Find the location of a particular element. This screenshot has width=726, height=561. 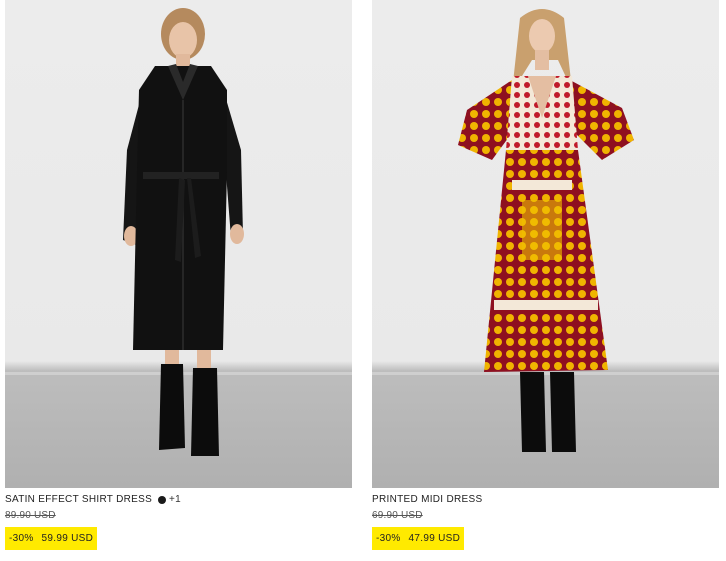

sale-price: 47.99 USD is located at coordinates (434, 538).